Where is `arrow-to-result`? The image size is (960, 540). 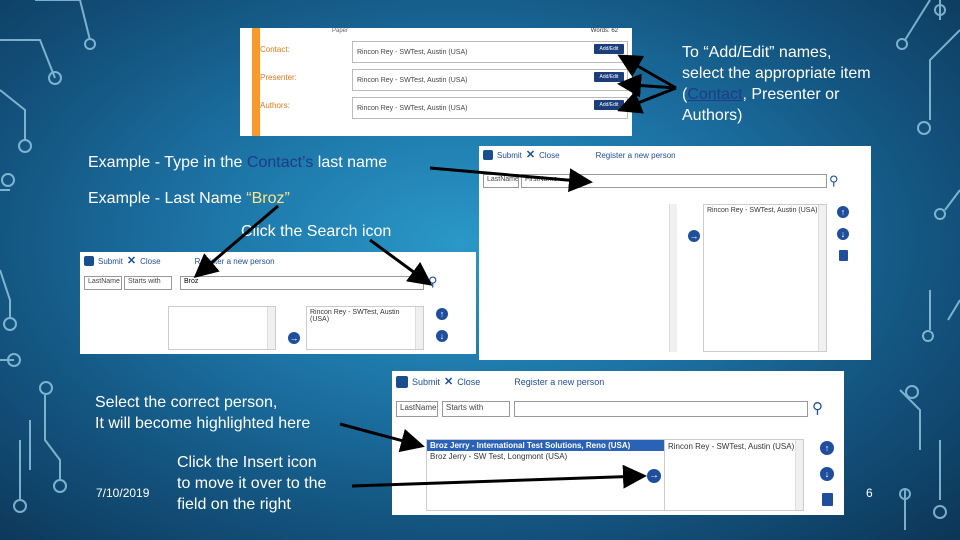
arrow-to-result is located at coordinates (382, 437).